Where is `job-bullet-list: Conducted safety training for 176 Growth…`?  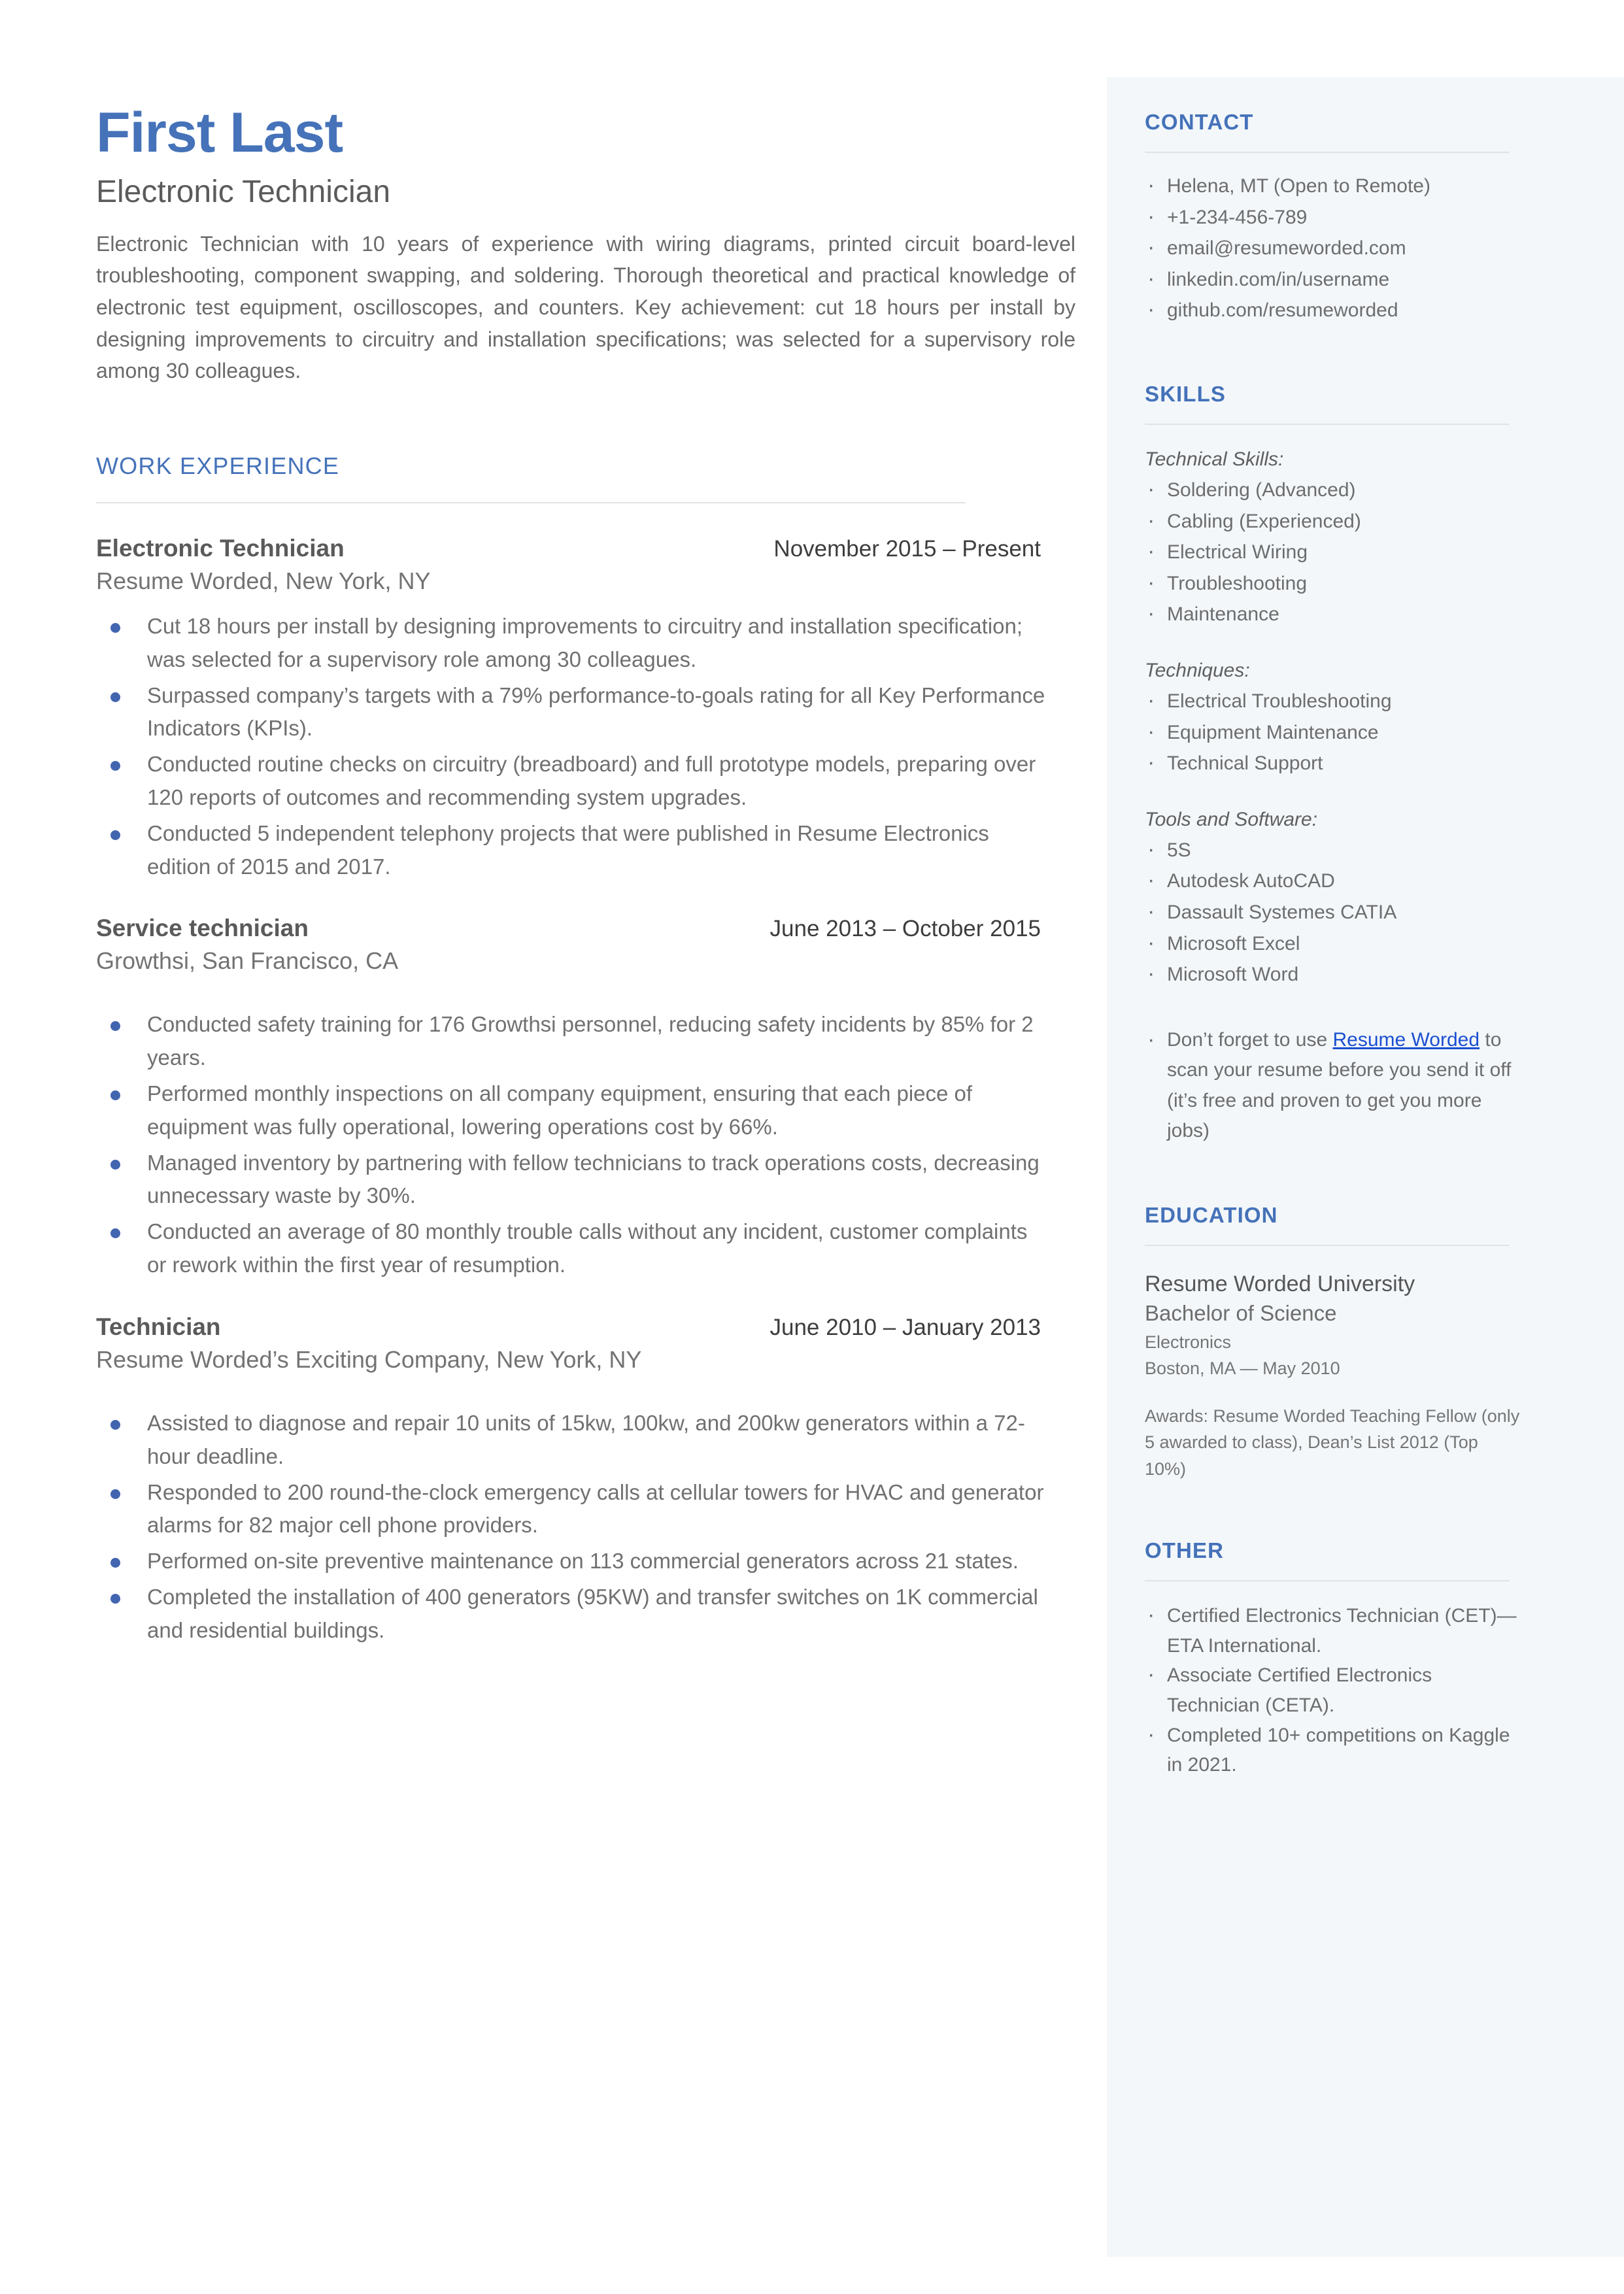
job-bullet-list: Conducted safety training for 176 Growth… is located at coordinates (589, 1145).